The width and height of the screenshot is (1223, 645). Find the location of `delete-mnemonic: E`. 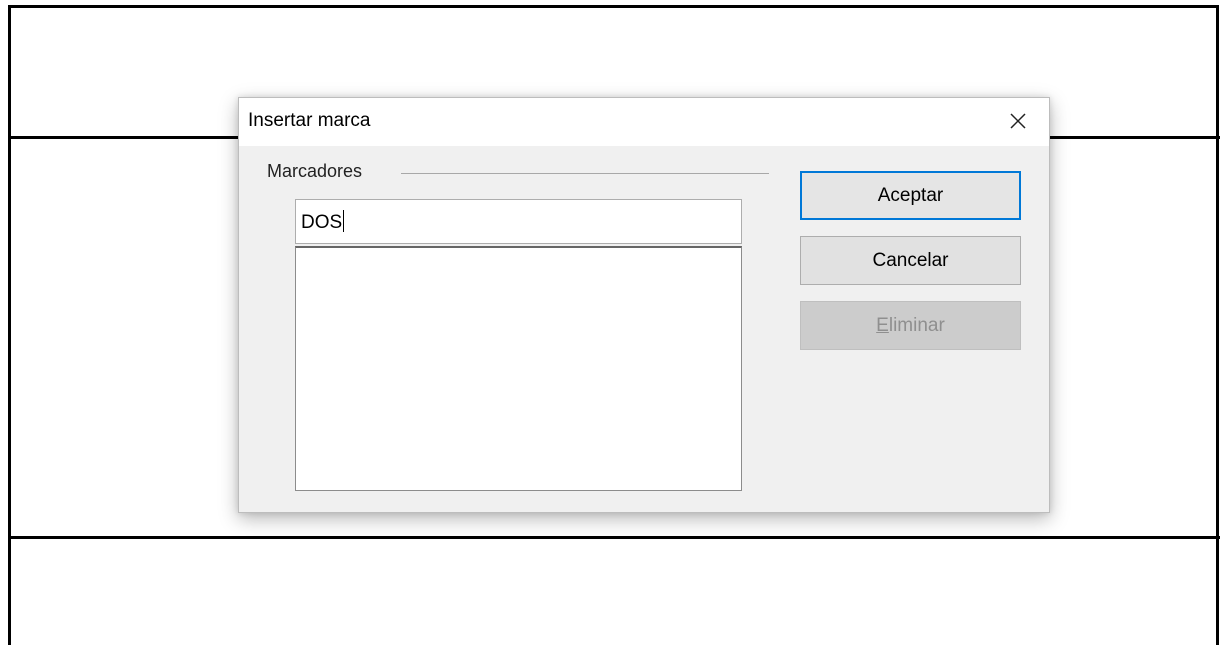

delete-mnemonic: E is located at coordinates (882, 325).